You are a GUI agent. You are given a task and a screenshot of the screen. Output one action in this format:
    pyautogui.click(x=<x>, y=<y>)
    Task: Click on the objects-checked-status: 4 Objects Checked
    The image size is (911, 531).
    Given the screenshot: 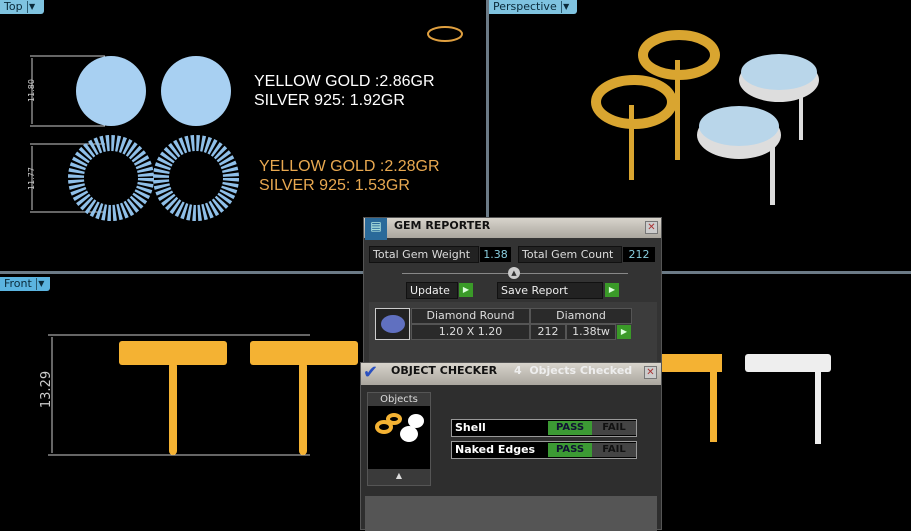 What is the action you would take?
    pyautogui.click(x=573, y=370)
    